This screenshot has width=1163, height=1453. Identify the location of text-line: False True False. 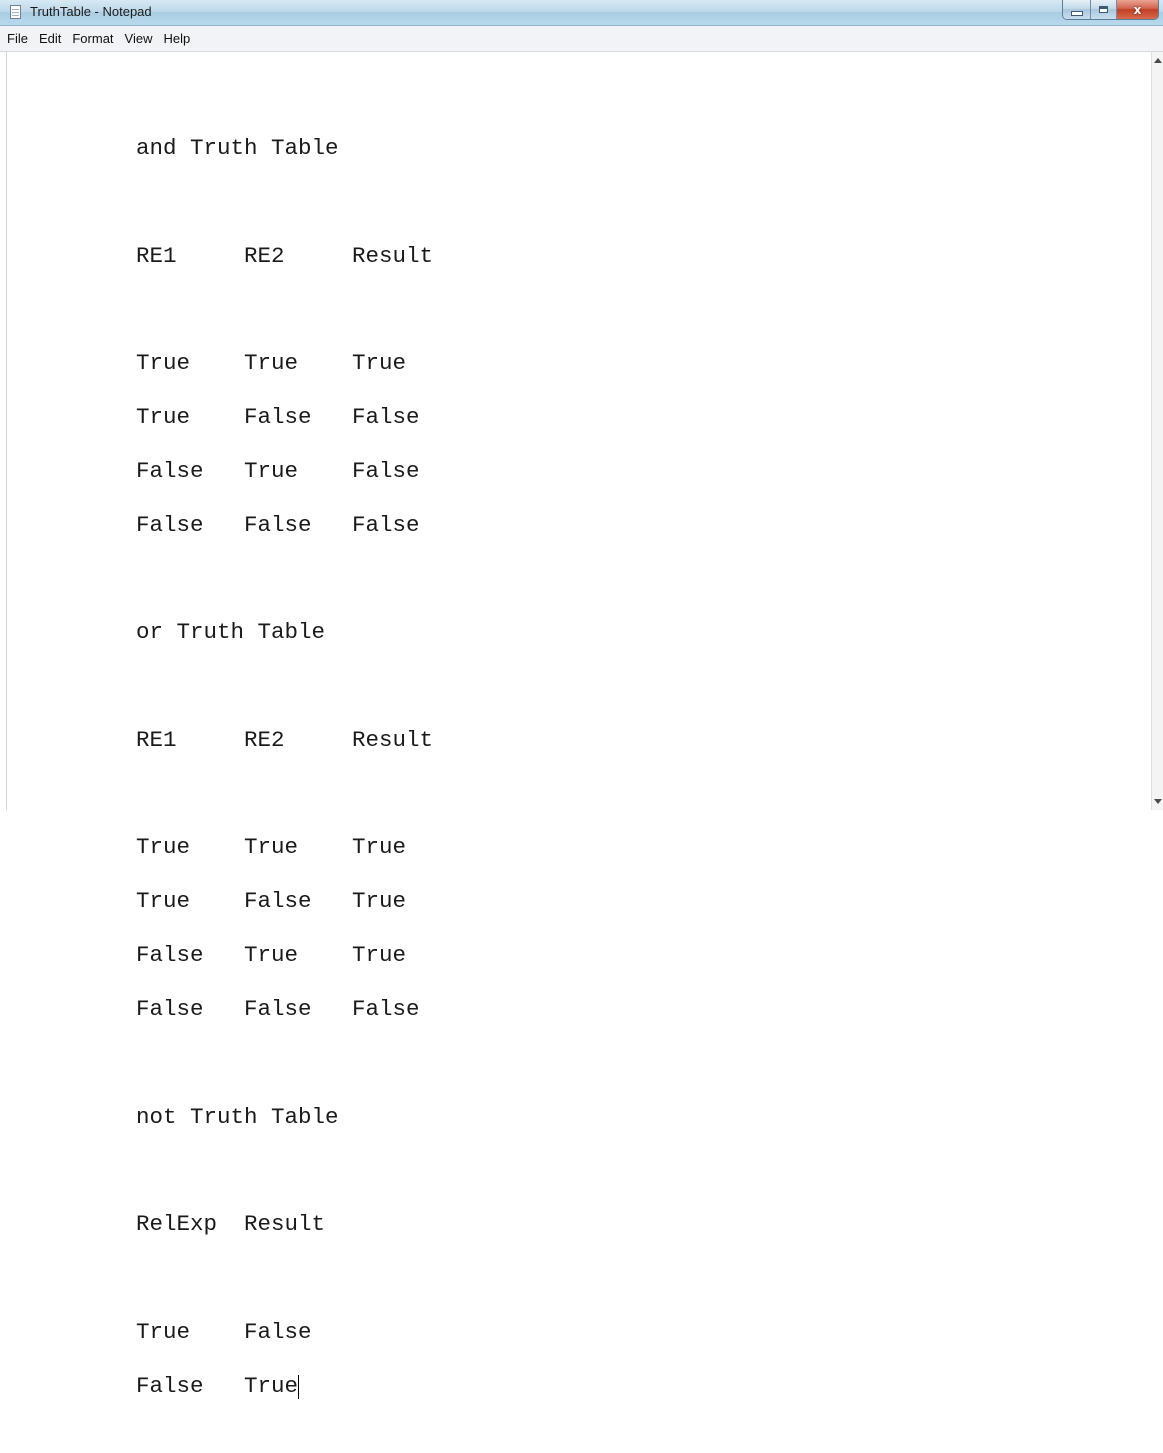
(278, 470).